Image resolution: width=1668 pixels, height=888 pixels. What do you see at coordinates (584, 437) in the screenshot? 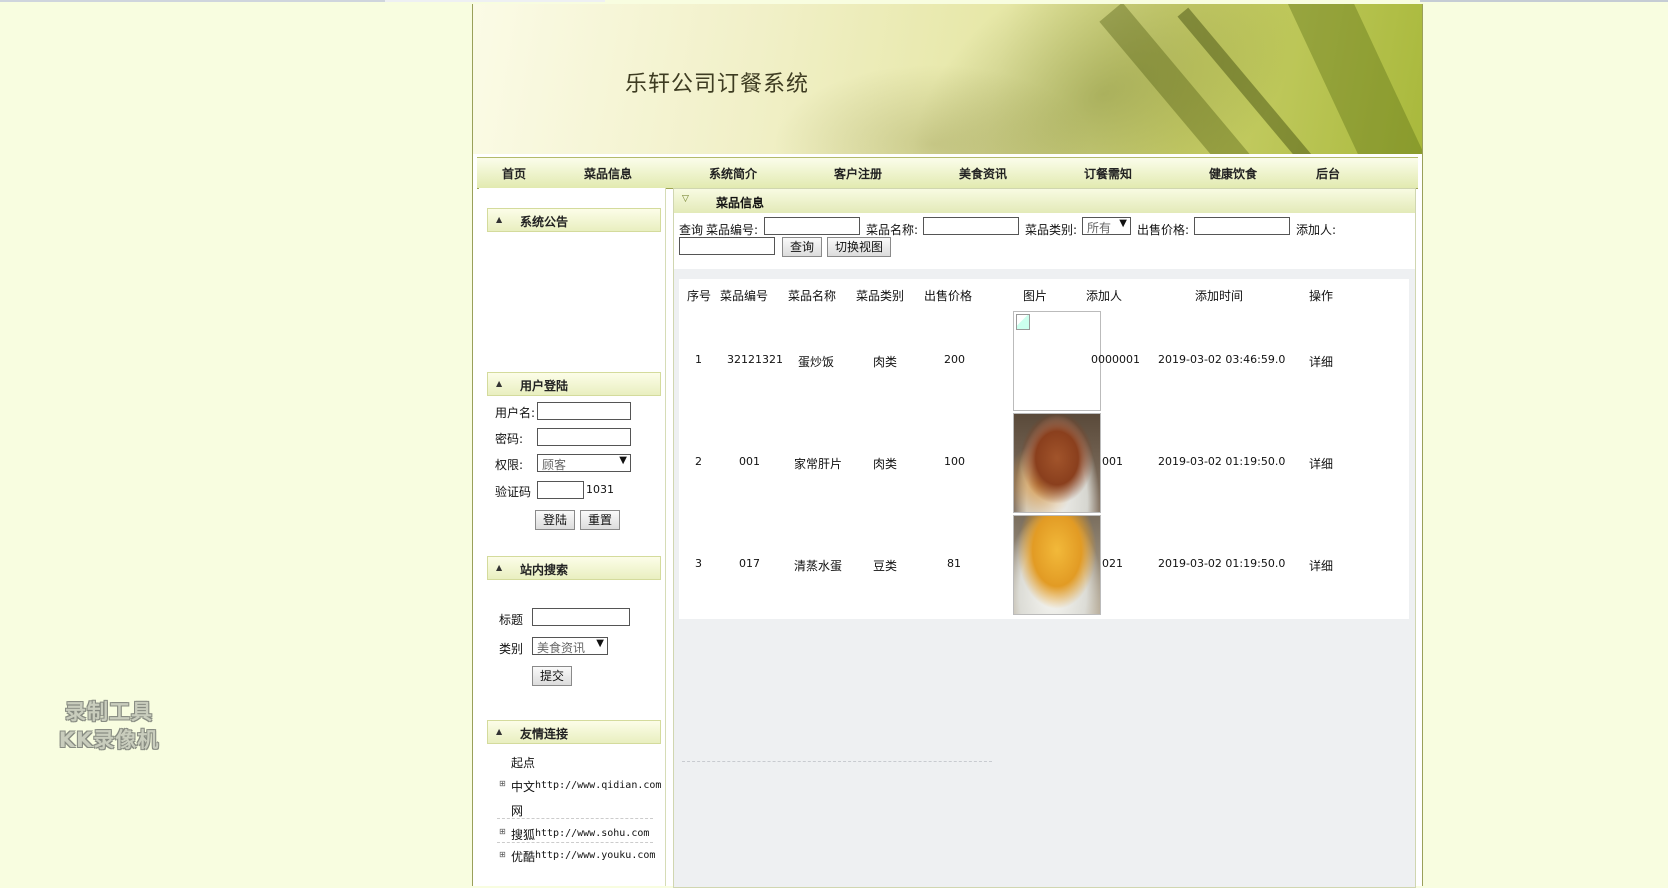
I see `password-input` at bounding box center [584, 437].